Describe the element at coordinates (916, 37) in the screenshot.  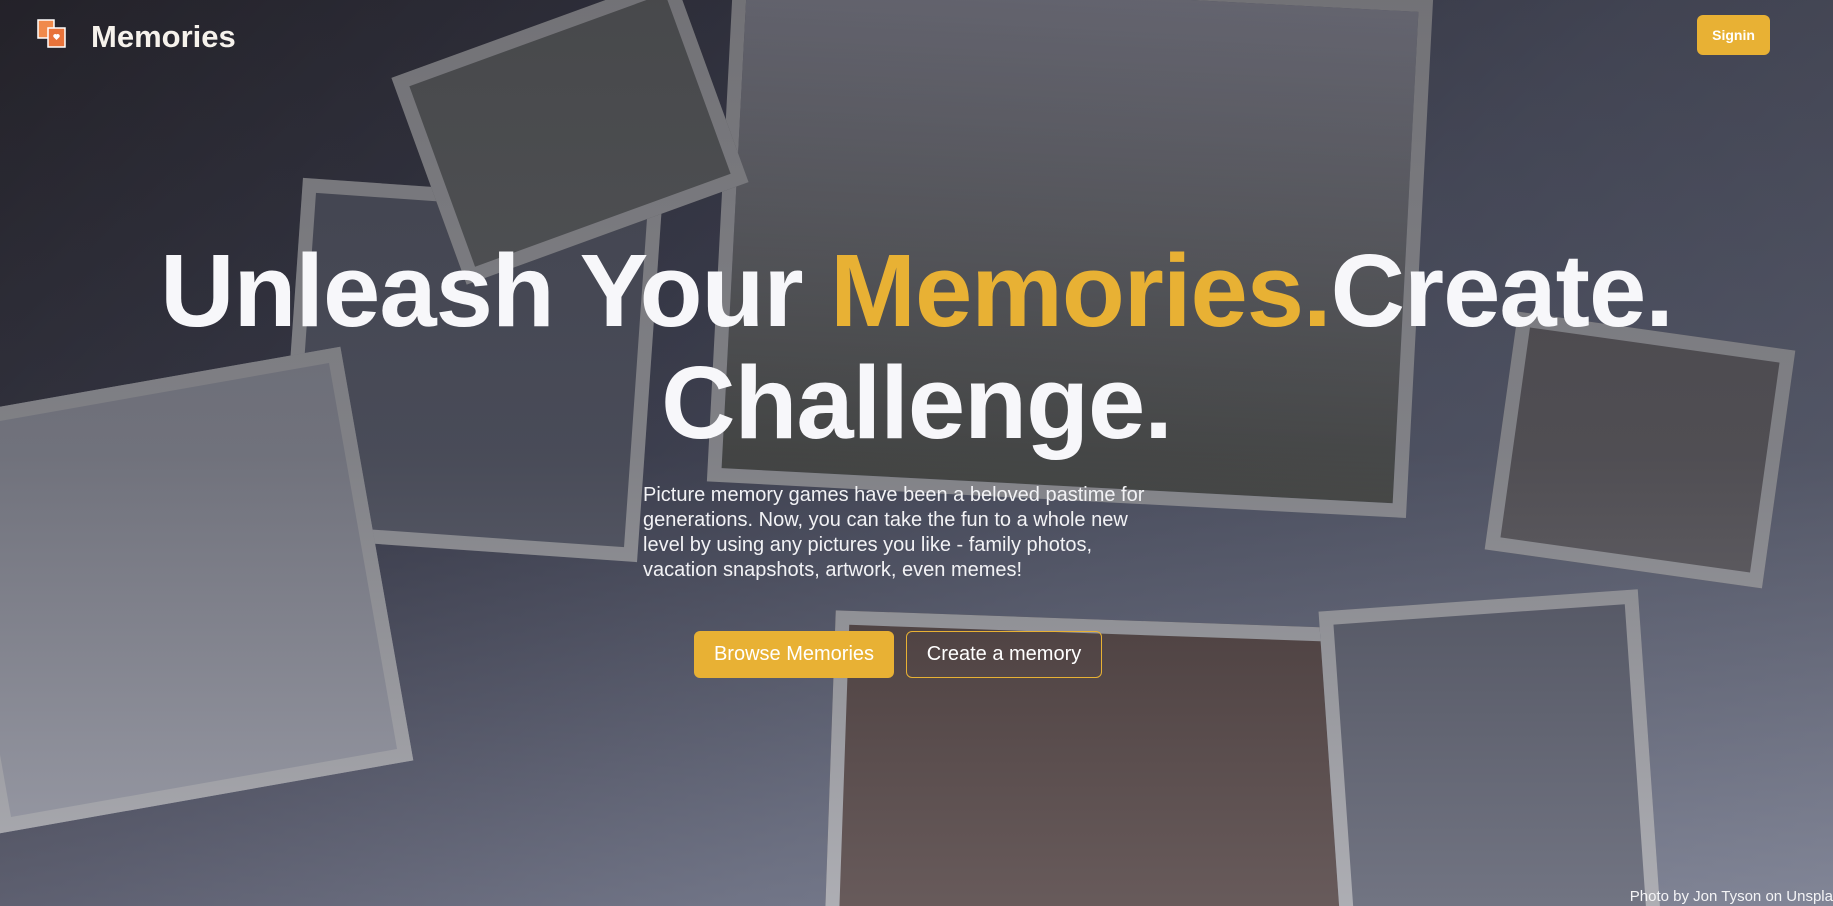
I see `navbar: Memories Signin` at that location.